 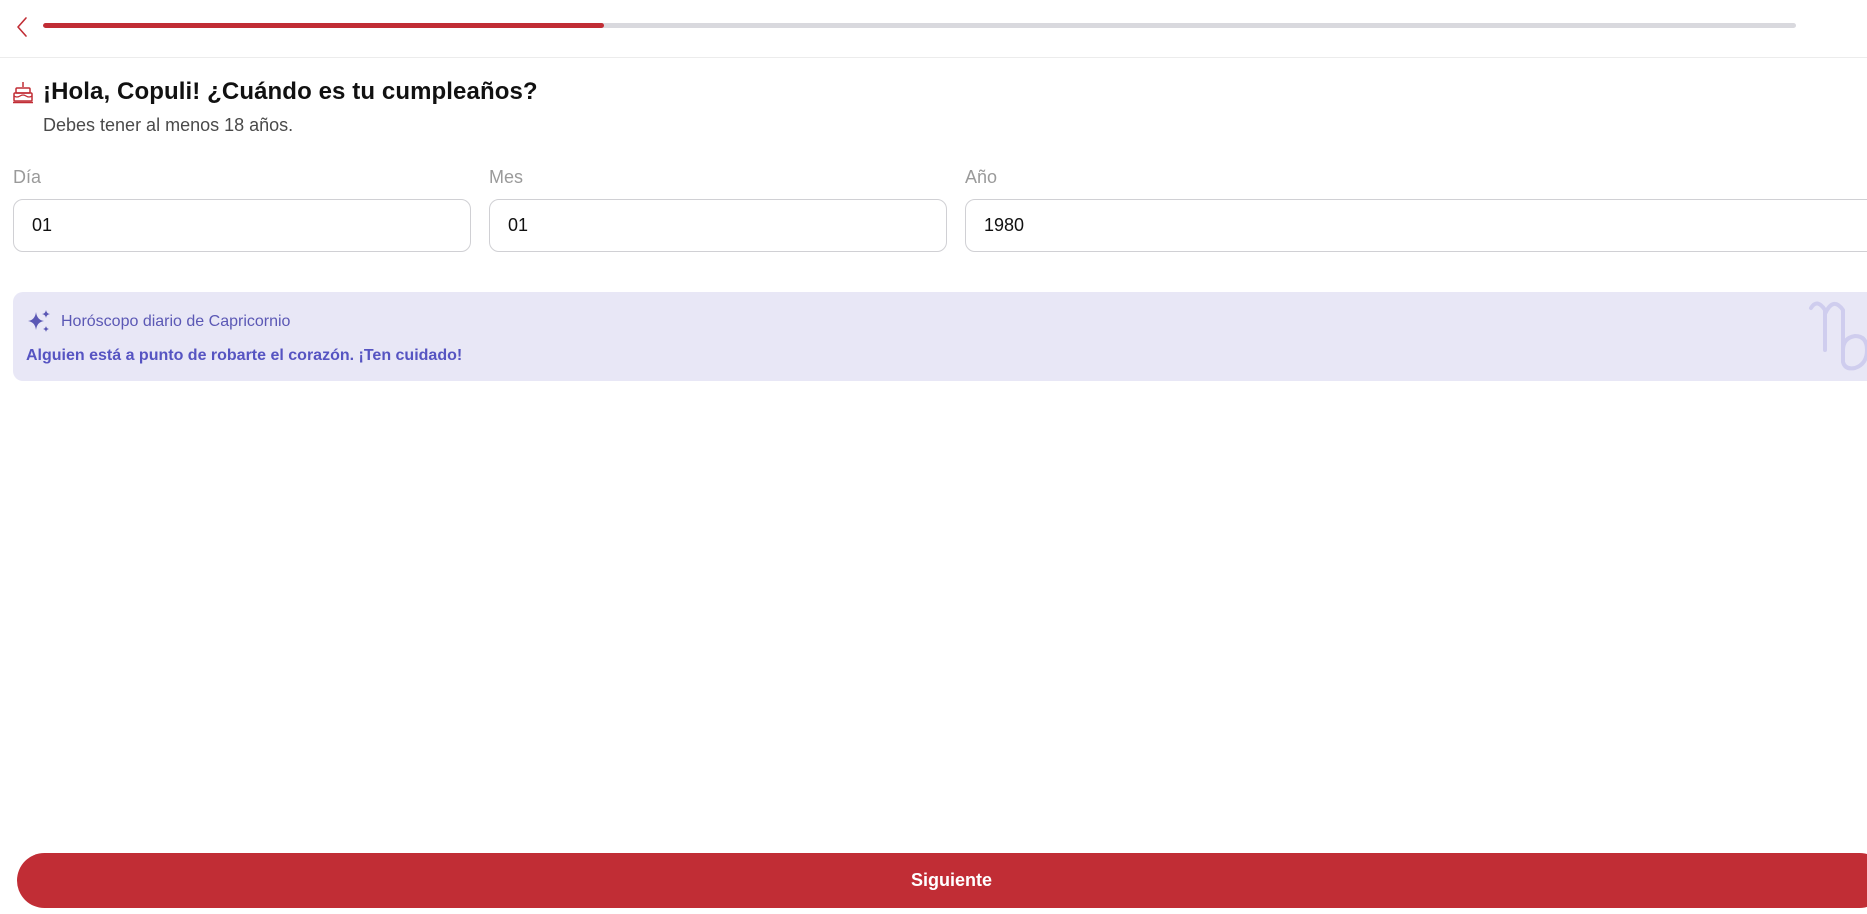 I want to click on heading: ¡Hola, Copuli! ¿Cuándo es tu cumpleaños?, so click(x=275, y=92).